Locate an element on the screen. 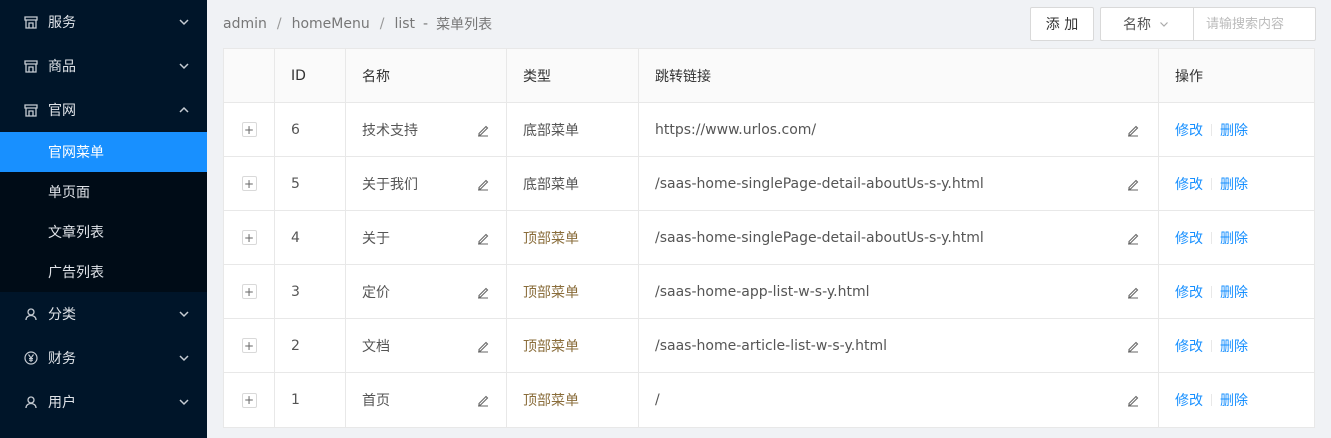 Image resolution: width=1331 pixels, height=438 pixels. search-field-select: 名称 is located at coordinates (1146, 24).